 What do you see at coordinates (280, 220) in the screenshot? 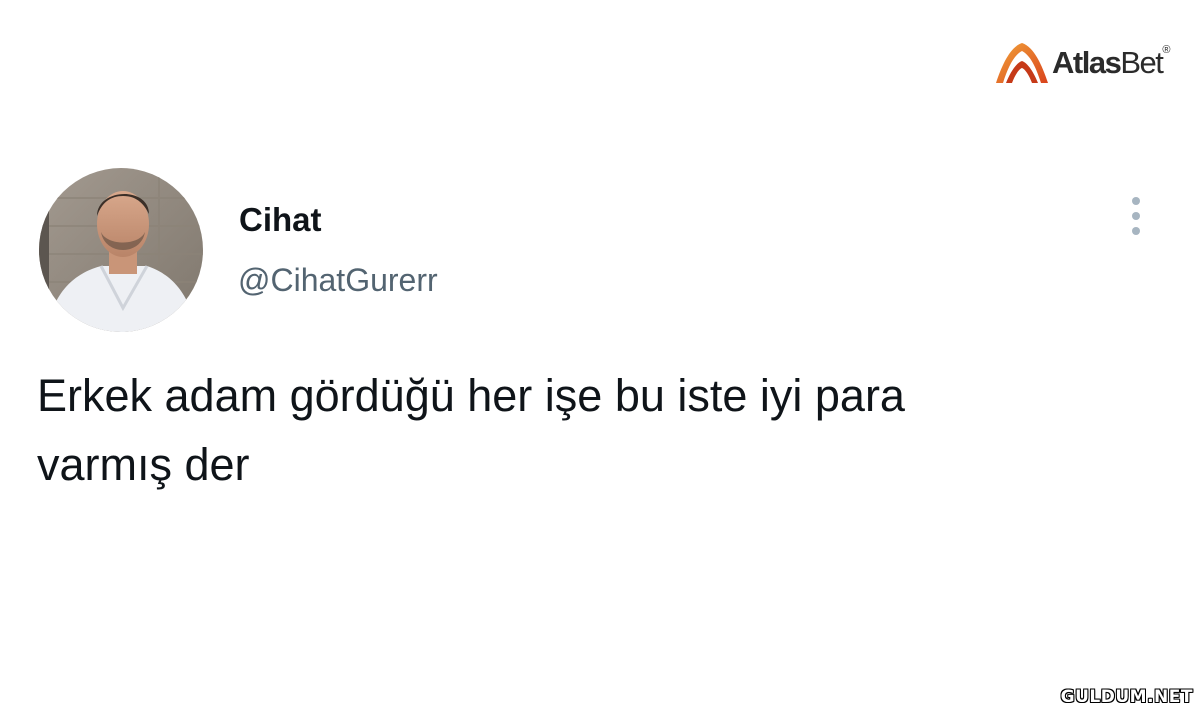
I see `display-name: Cihat` at bounding box center [280, 220].